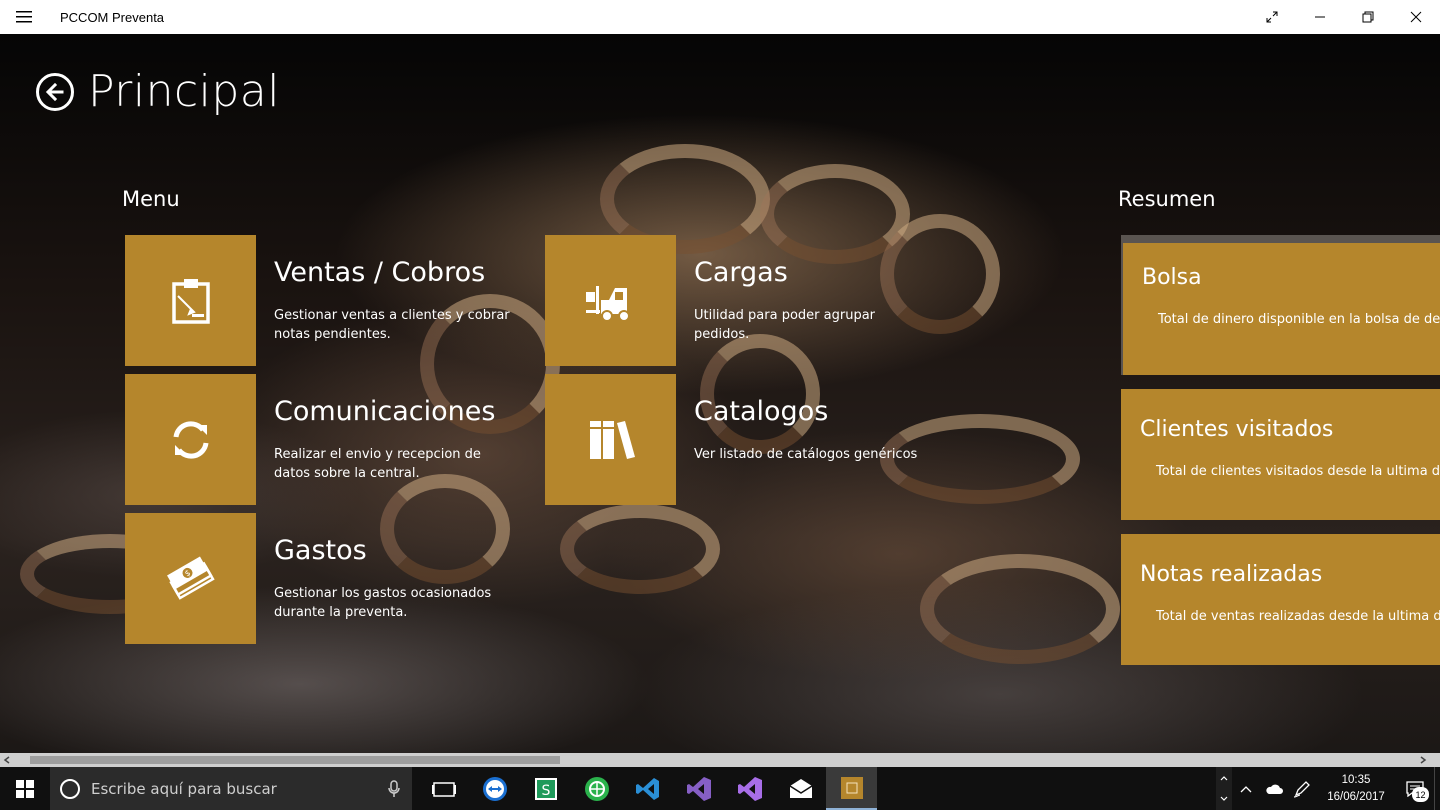  I want to click on taskbar-app-teamviewer, so click(494, 788).